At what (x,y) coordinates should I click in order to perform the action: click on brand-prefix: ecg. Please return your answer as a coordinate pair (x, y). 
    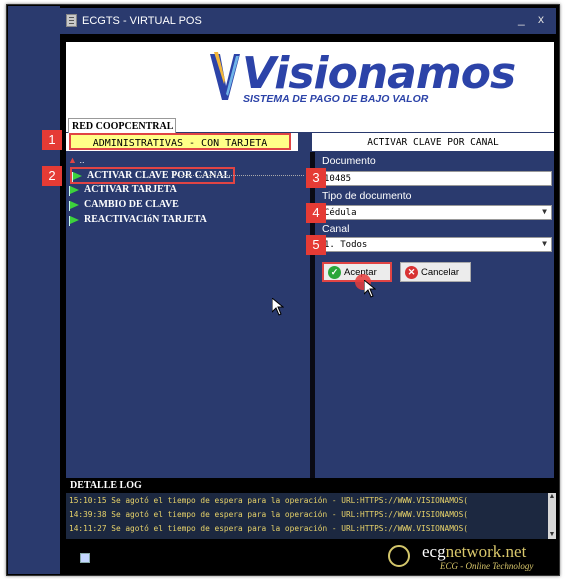
    Looking at the image, I should click on (434, 551).